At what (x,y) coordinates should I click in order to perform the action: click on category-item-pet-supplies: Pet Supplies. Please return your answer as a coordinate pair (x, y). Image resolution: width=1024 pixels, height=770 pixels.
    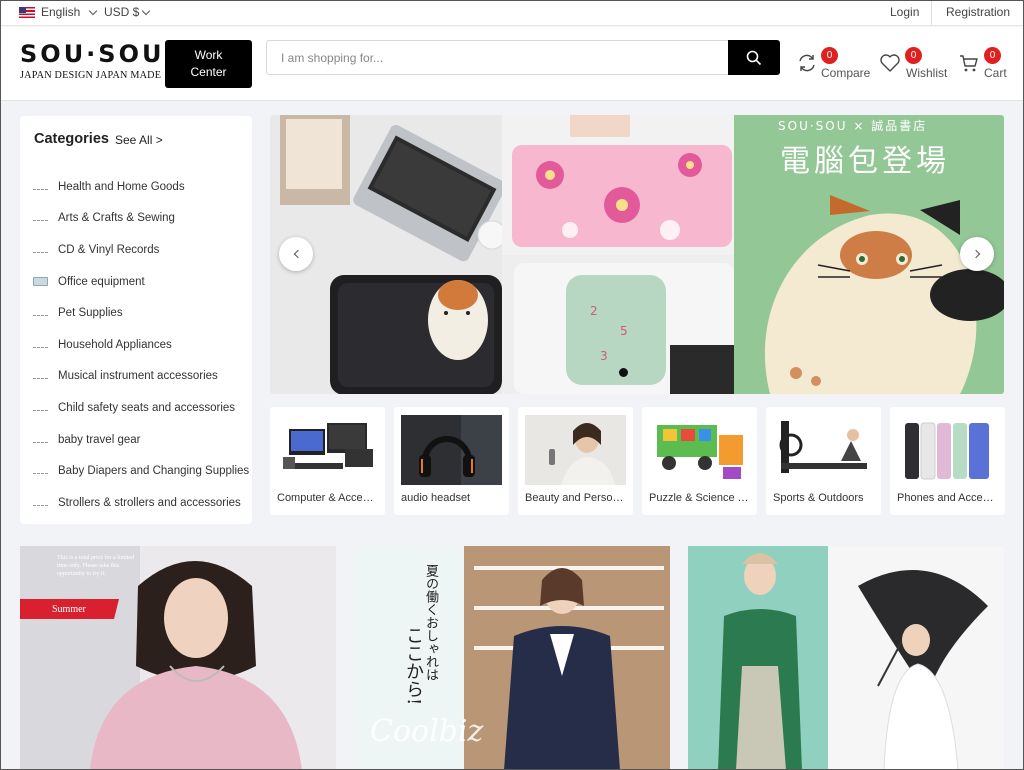
    Looking at the image, I should click on (136, 313).